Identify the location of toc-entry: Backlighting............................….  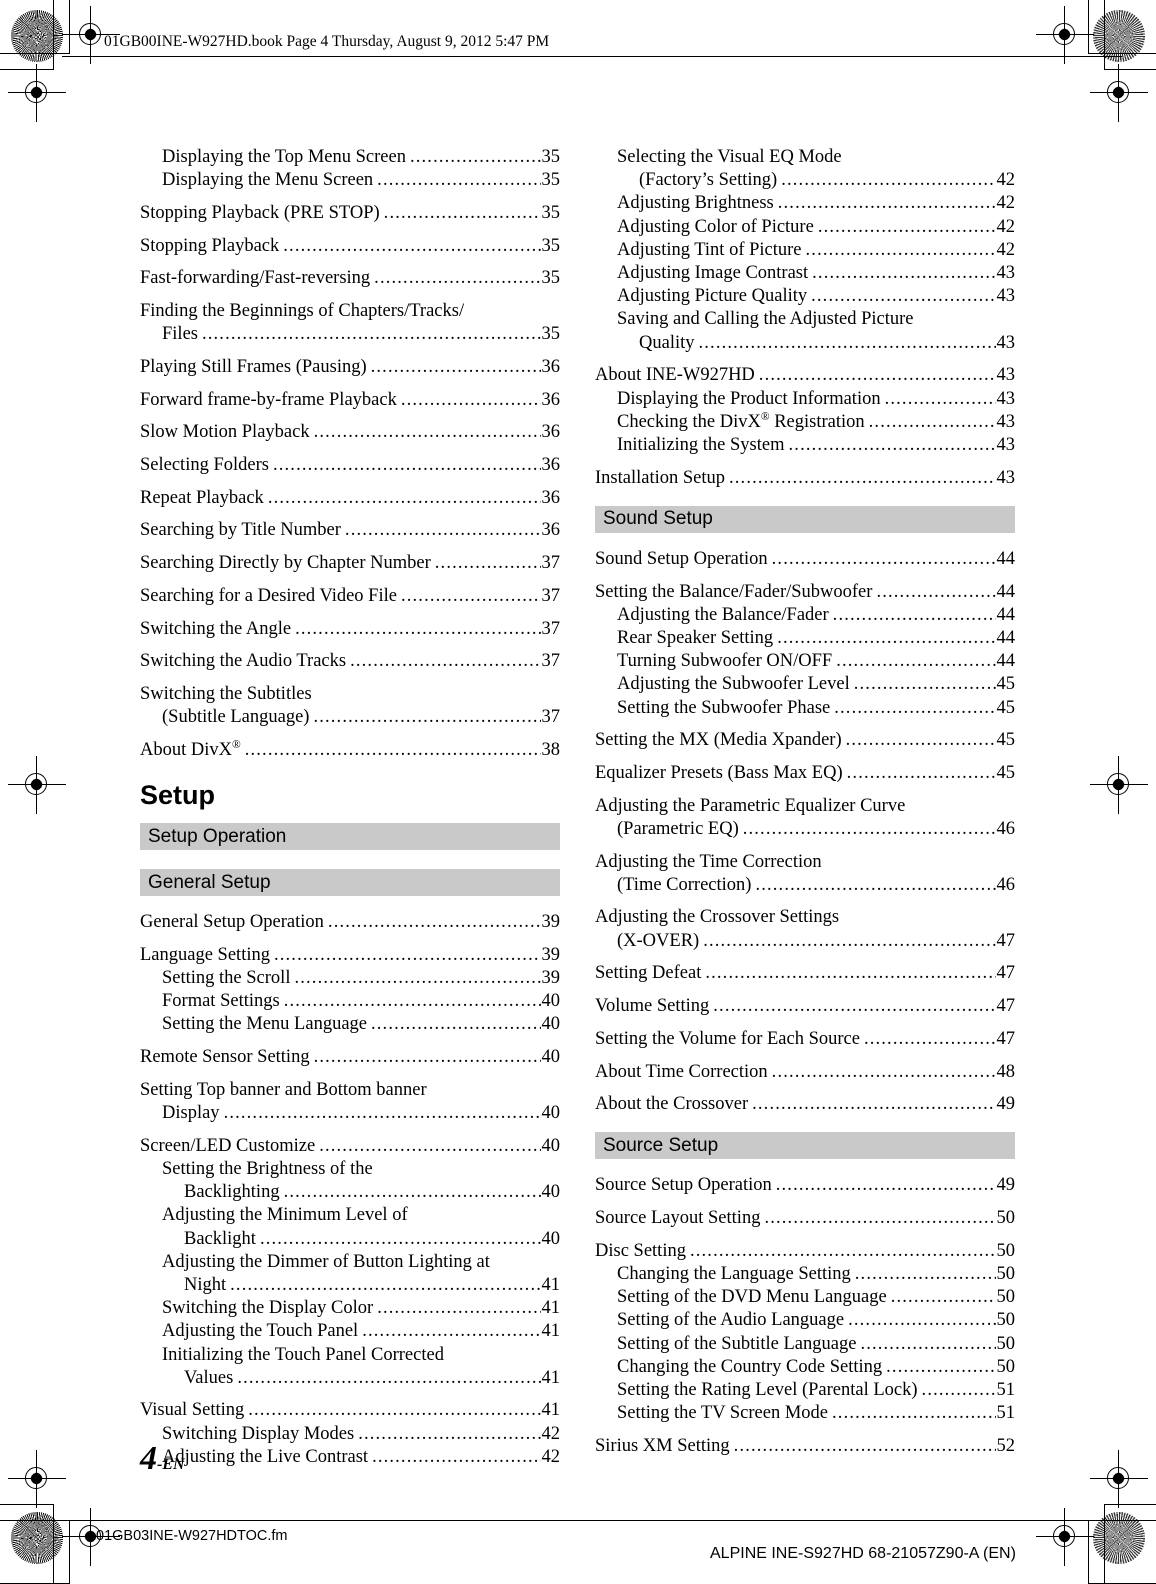
(372, 1192).